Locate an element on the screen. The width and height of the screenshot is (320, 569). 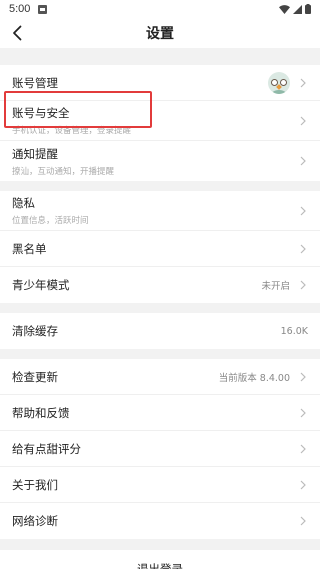
item-label: 账号管理 is located at coordinates (35, 82).